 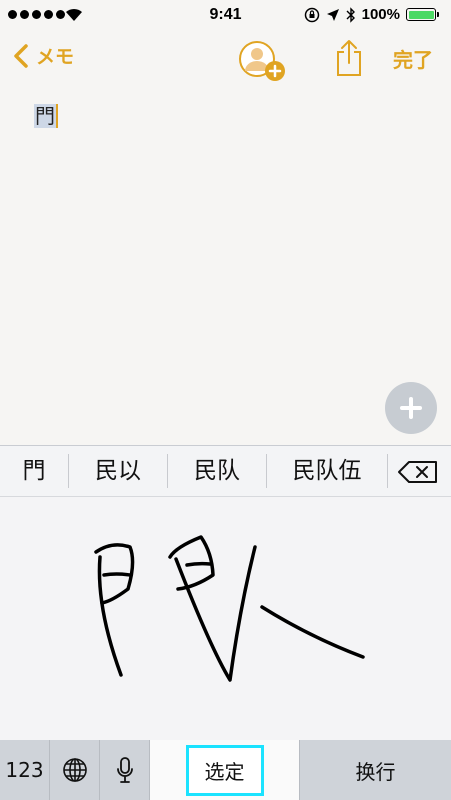 I want to click on bluetooth-icon, so click(x=350, y=14).